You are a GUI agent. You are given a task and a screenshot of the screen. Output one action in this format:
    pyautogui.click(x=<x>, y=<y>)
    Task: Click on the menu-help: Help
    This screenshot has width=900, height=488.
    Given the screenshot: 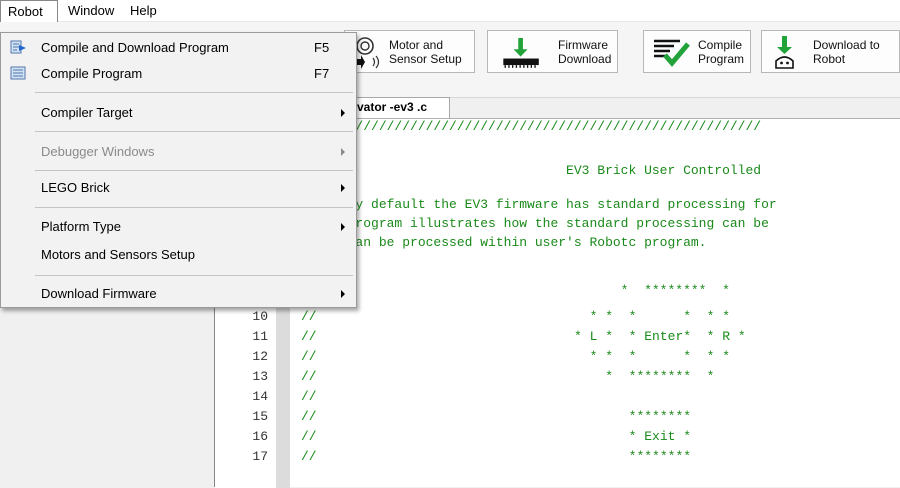 What is the action you would take?
    pyautogui.click(x=143, y=11)
    